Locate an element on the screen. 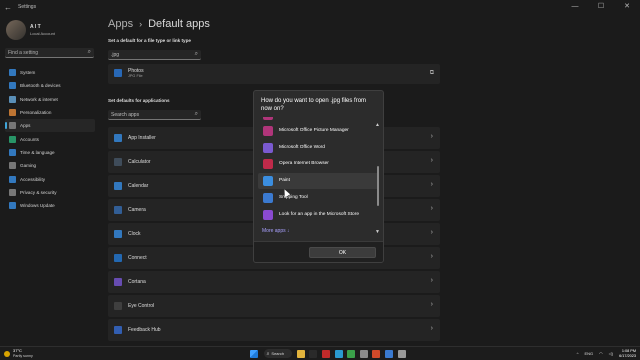 This screenshot has height=360, width=640. scroll-down-icon: ▼ is located at coordinates (377, 232).